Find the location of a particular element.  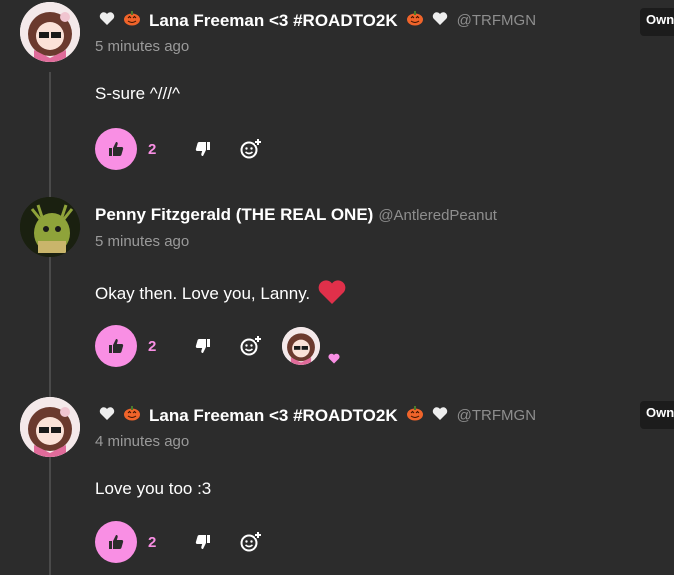

comment-text: S-sure ^///^ is located at coordinates (137, 93).